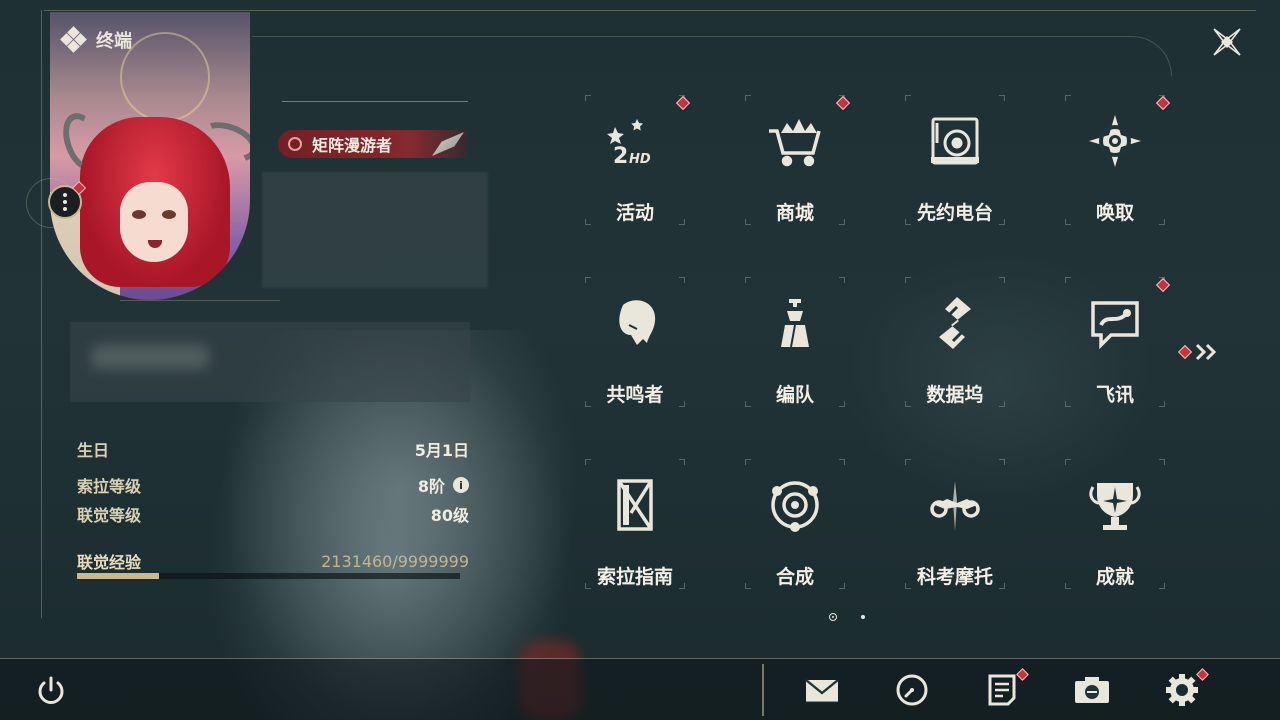 This screenshot has height=720, width=1280. Describe the element at coordinates (1002, 690) in the screenshot. I see `notes-icon` at that location.